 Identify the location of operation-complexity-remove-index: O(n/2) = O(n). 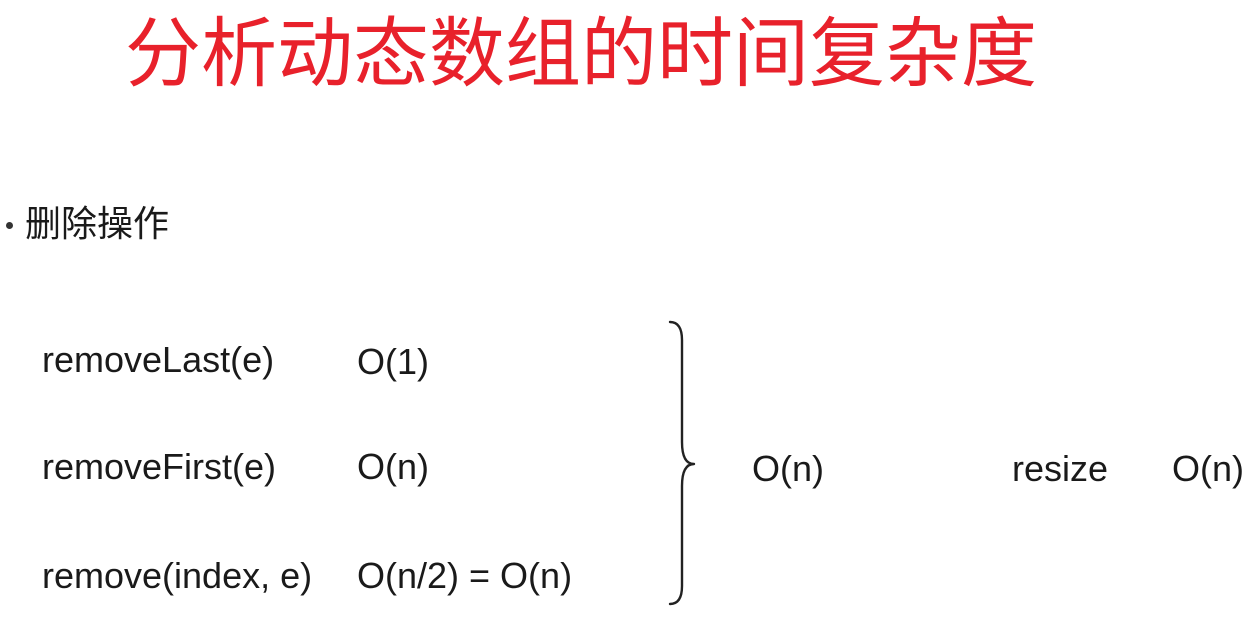
(465, 575).